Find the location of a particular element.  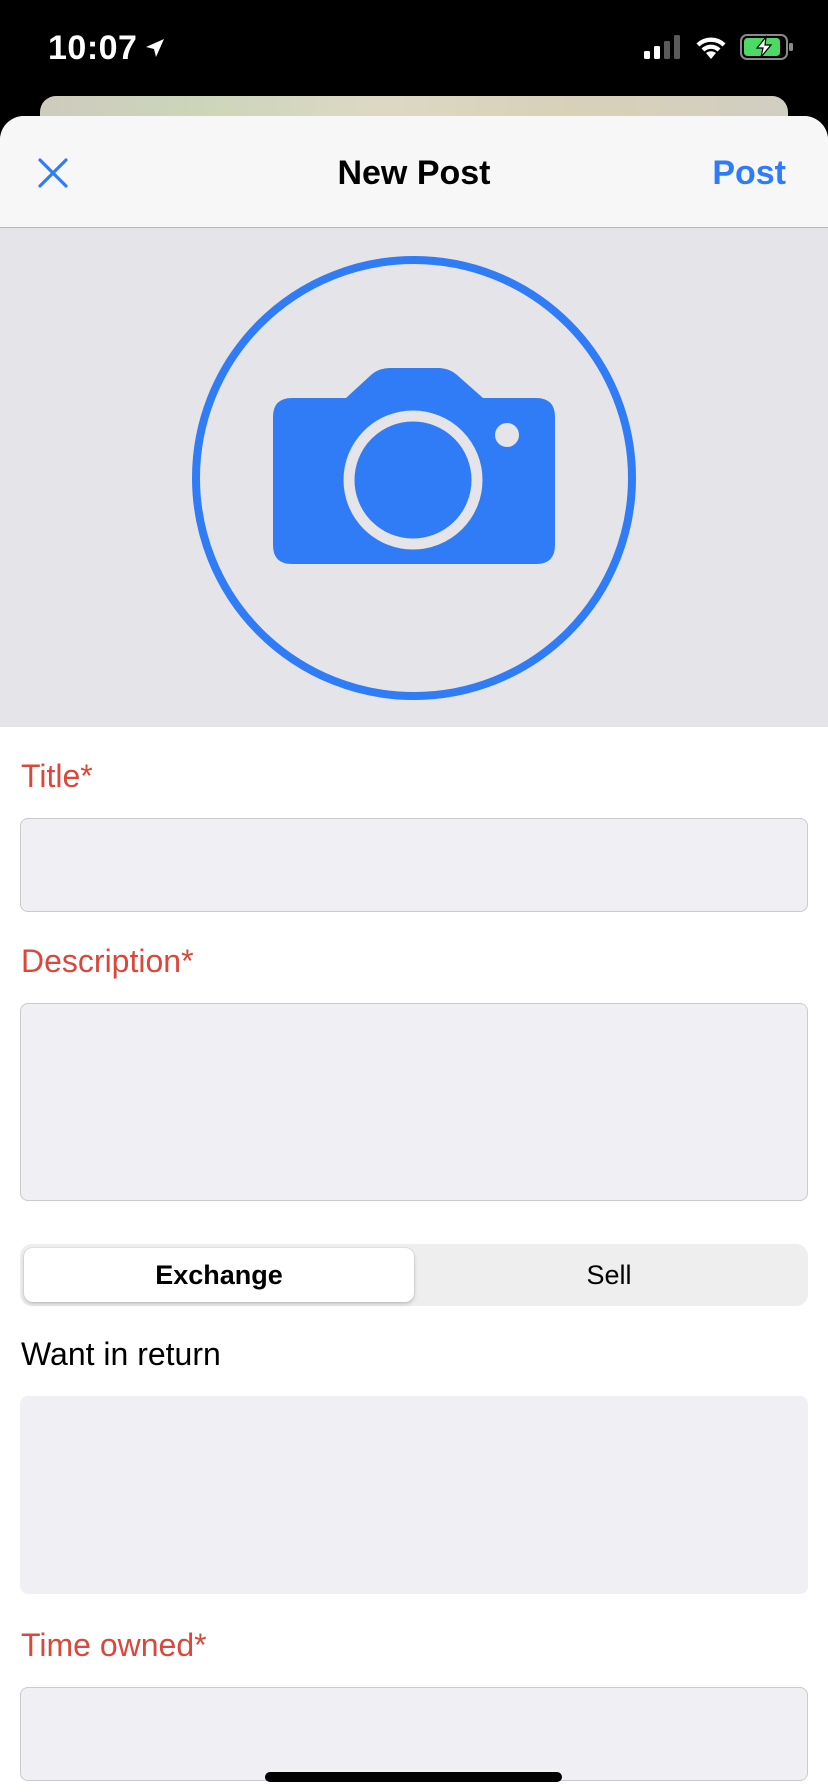

title-field is located at coordinates (414, 865).